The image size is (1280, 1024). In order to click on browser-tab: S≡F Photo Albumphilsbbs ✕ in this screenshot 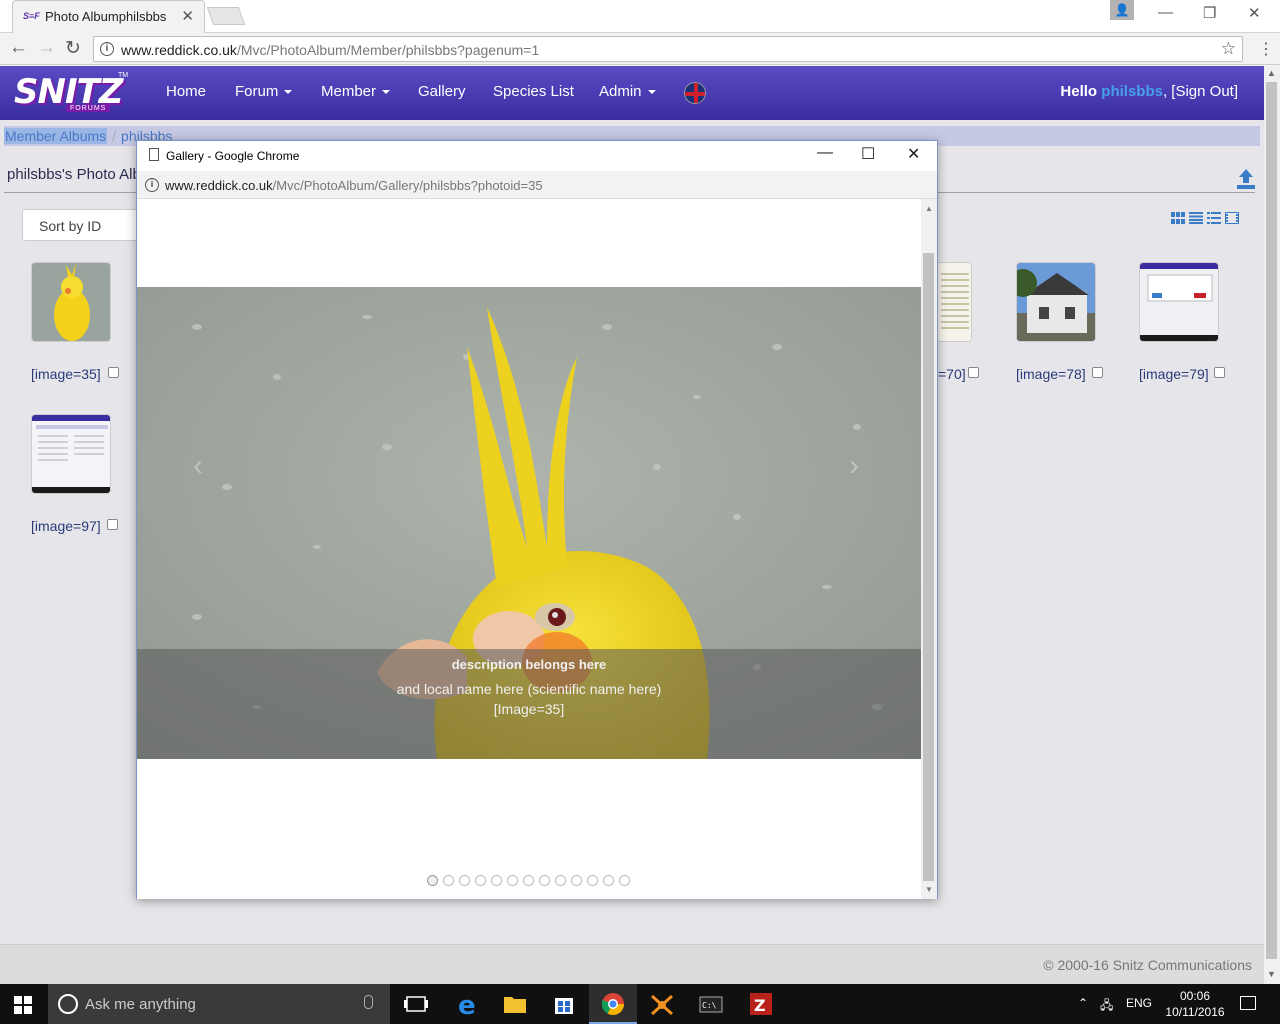, I will do `click(108, 16)`.